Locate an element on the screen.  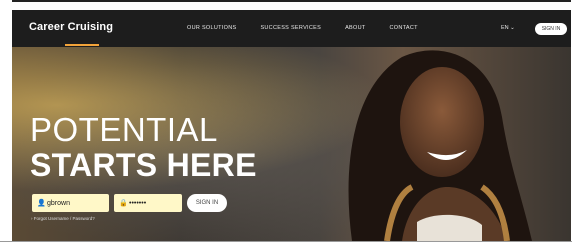
forgot-label: Forgot Username / Password? is located at coordinates (64, 218).